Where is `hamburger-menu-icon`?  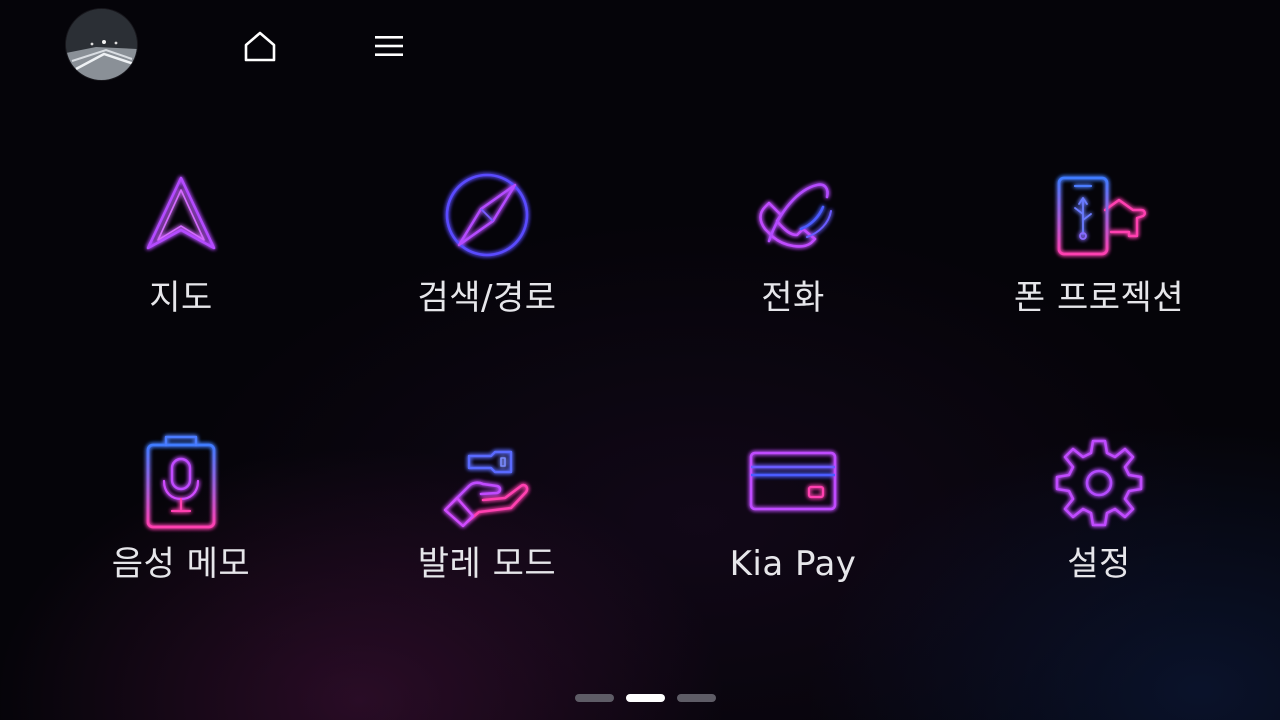
hamburger-menu-icon is located at coordinates (389, 46).